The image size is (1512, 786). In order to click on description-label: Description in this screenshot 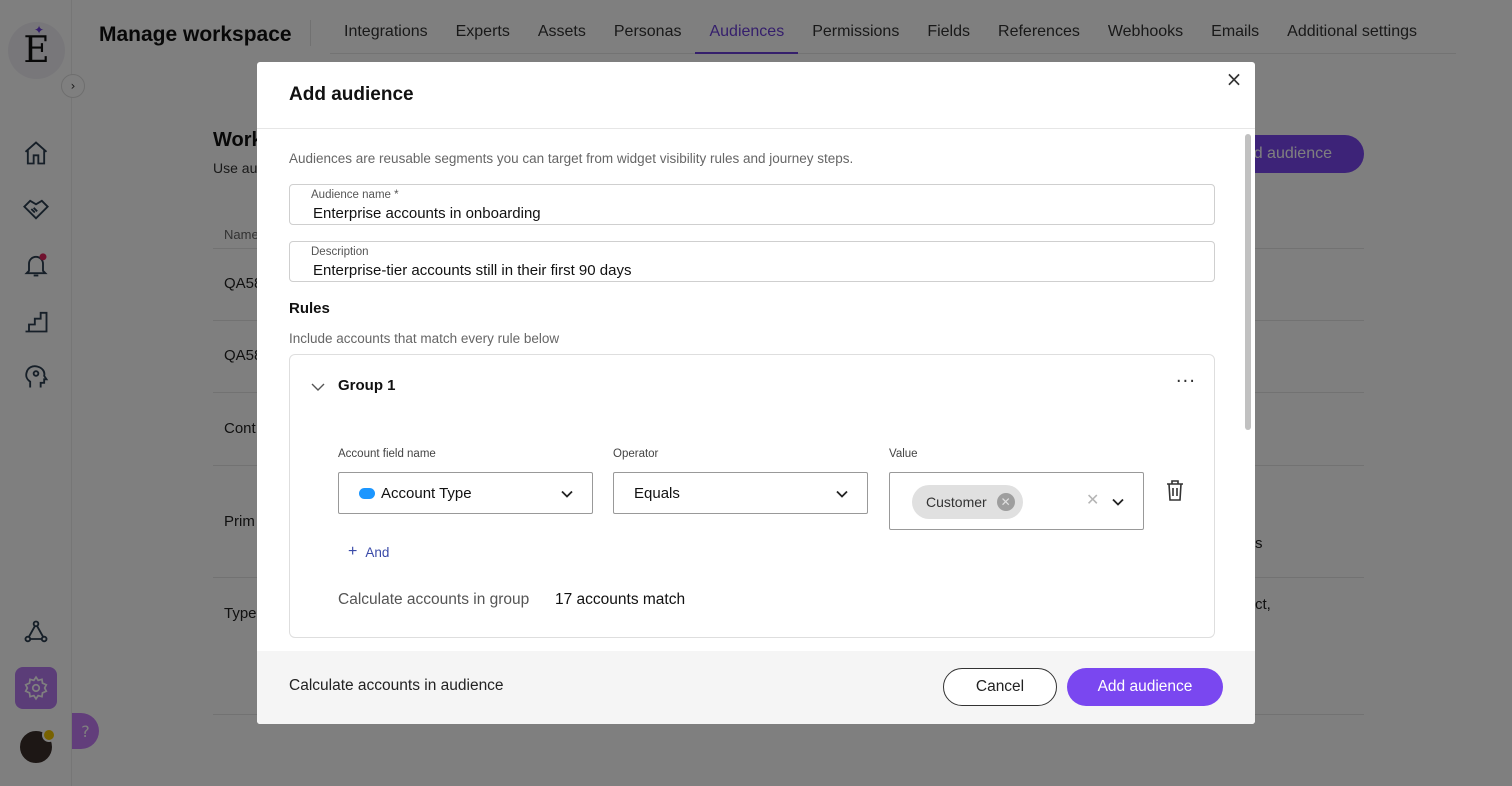, I will do `click(340, 252)`.